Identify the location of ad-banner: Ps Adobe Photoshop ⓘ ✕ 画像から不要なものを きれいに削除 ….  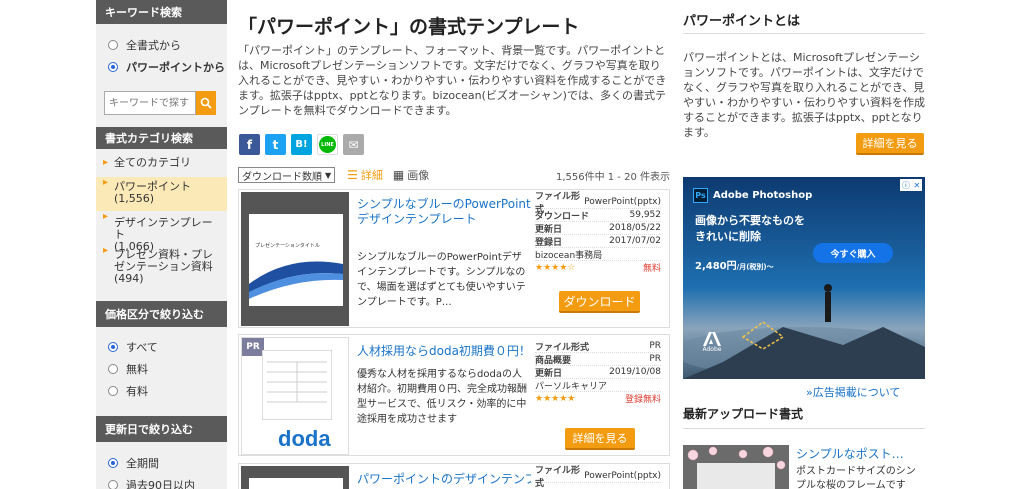
(804, 278).